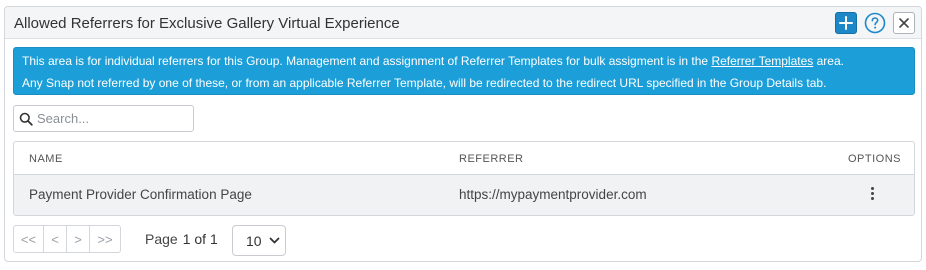 The height and width of the screenshot is (270, 926). What do you see at coordinates (105, 239) in the screenshot?
I see `last-page-button: >>` at bounding box center [105, 239].